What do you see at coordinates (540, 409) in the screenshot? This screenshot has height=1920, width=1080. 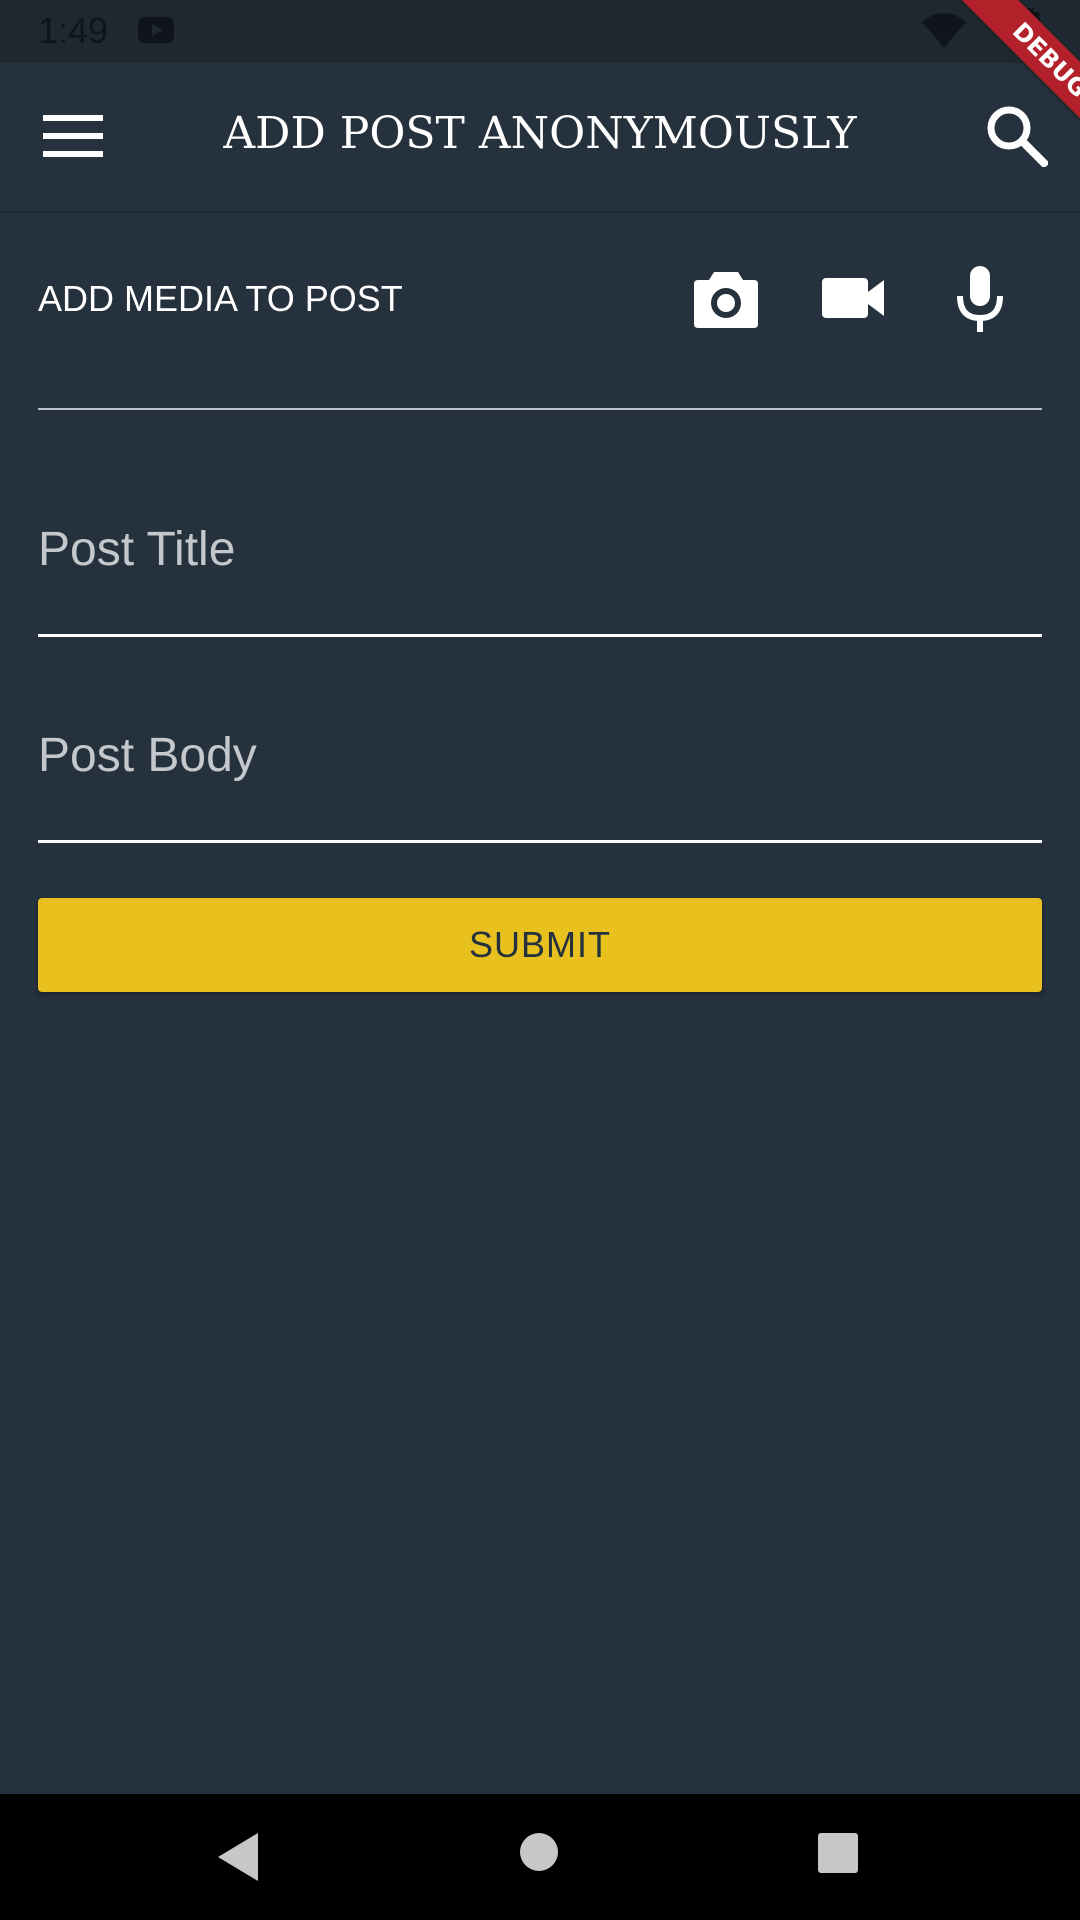 I see `media-divider` at bounding box center [540, 409].